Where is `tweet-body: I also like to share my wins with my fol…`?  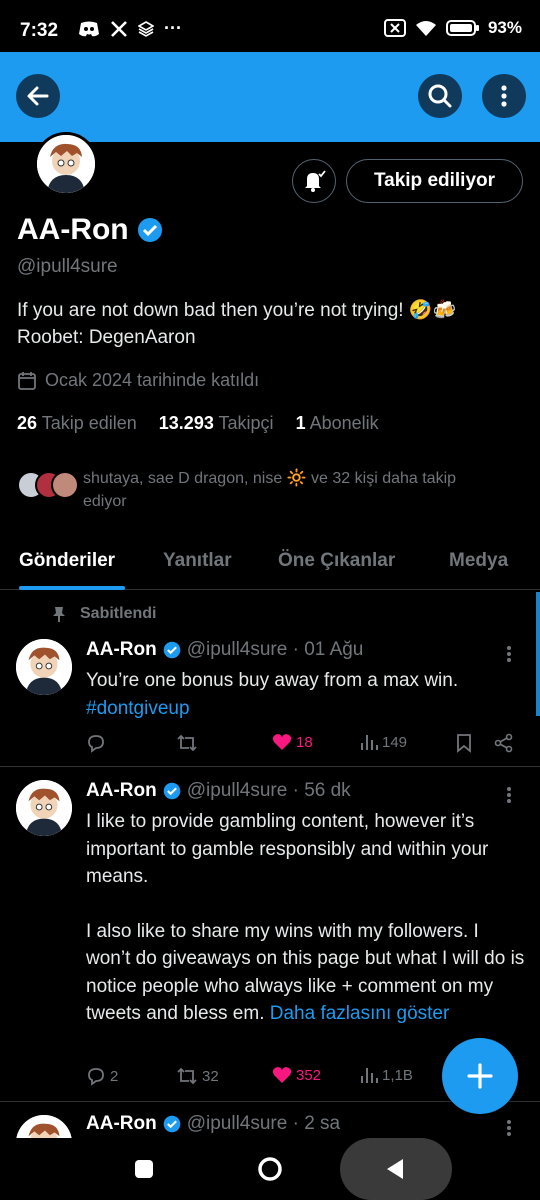
tweet-body: I also like to share my wins with my fol… is located at coordinates (306, 973).